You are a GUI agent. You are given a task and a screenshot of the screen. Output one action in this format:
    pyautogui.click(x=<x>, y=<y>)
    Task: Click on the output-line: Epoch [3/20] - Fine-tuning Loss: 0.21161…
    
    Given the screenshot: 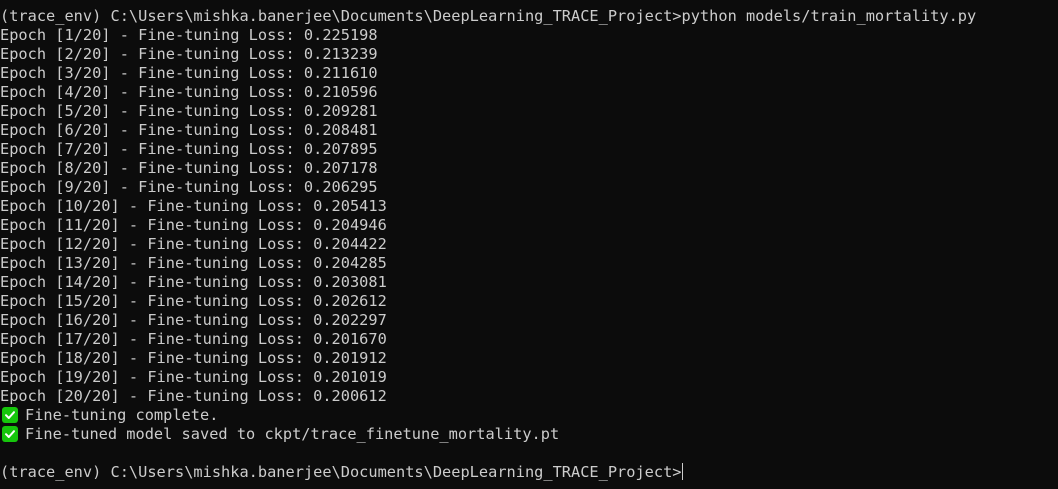 What is the action you would take?
    pyautogui.click(x=189, y=73)
    